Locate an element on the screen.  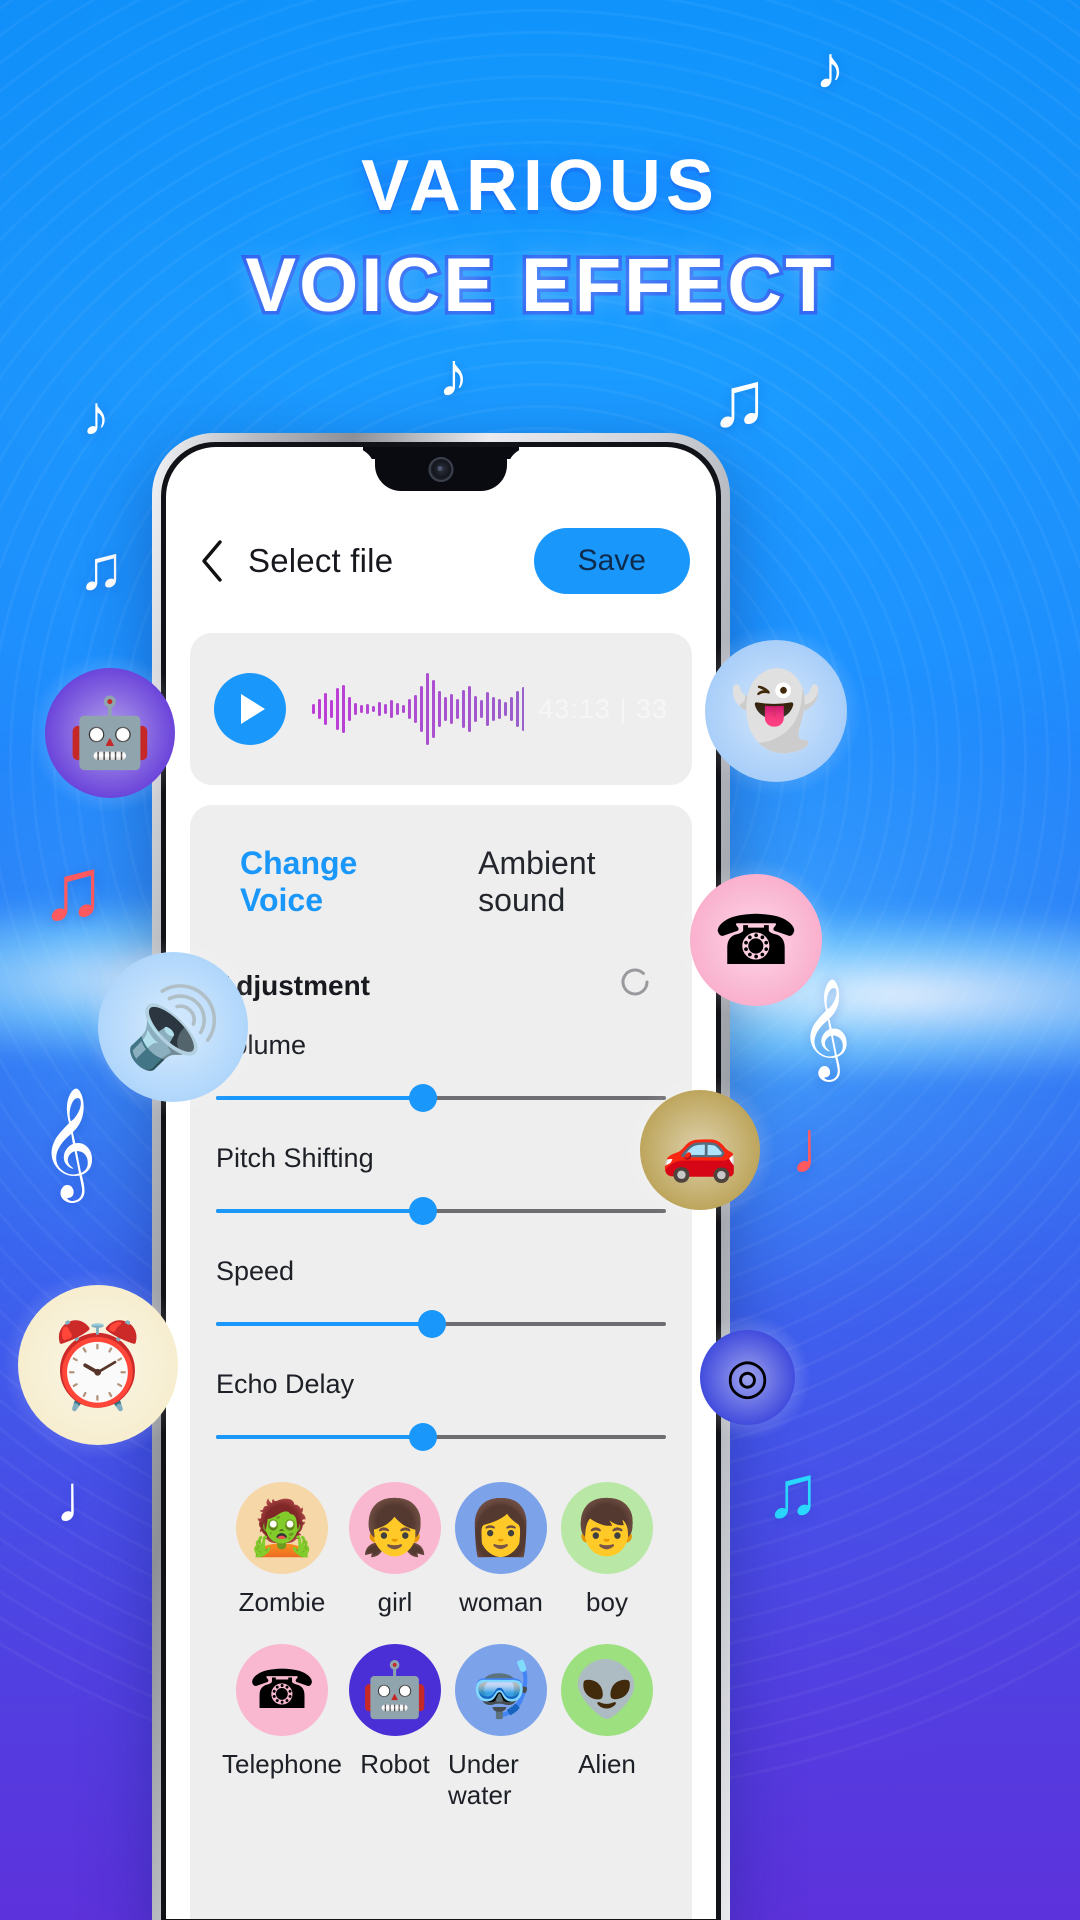
effect-telephone: ☎ Telephone is located at coordinates (282, 1727).